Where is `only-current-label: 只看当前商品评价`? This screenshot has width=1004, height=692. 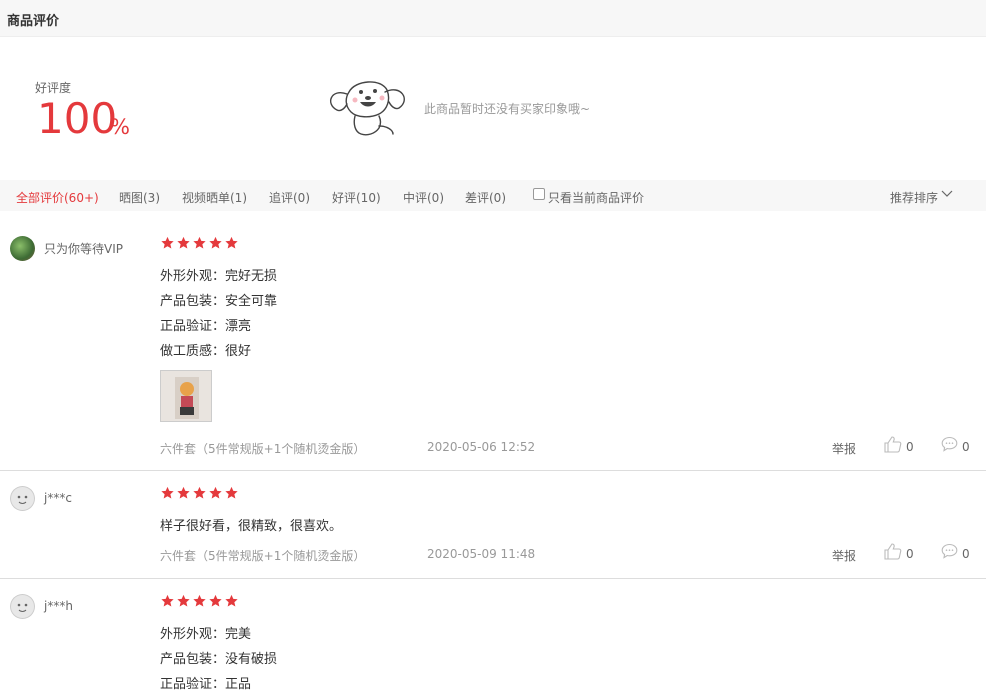 only-current-label: 只看当前商品评价 is located at coordinates (596, 198).